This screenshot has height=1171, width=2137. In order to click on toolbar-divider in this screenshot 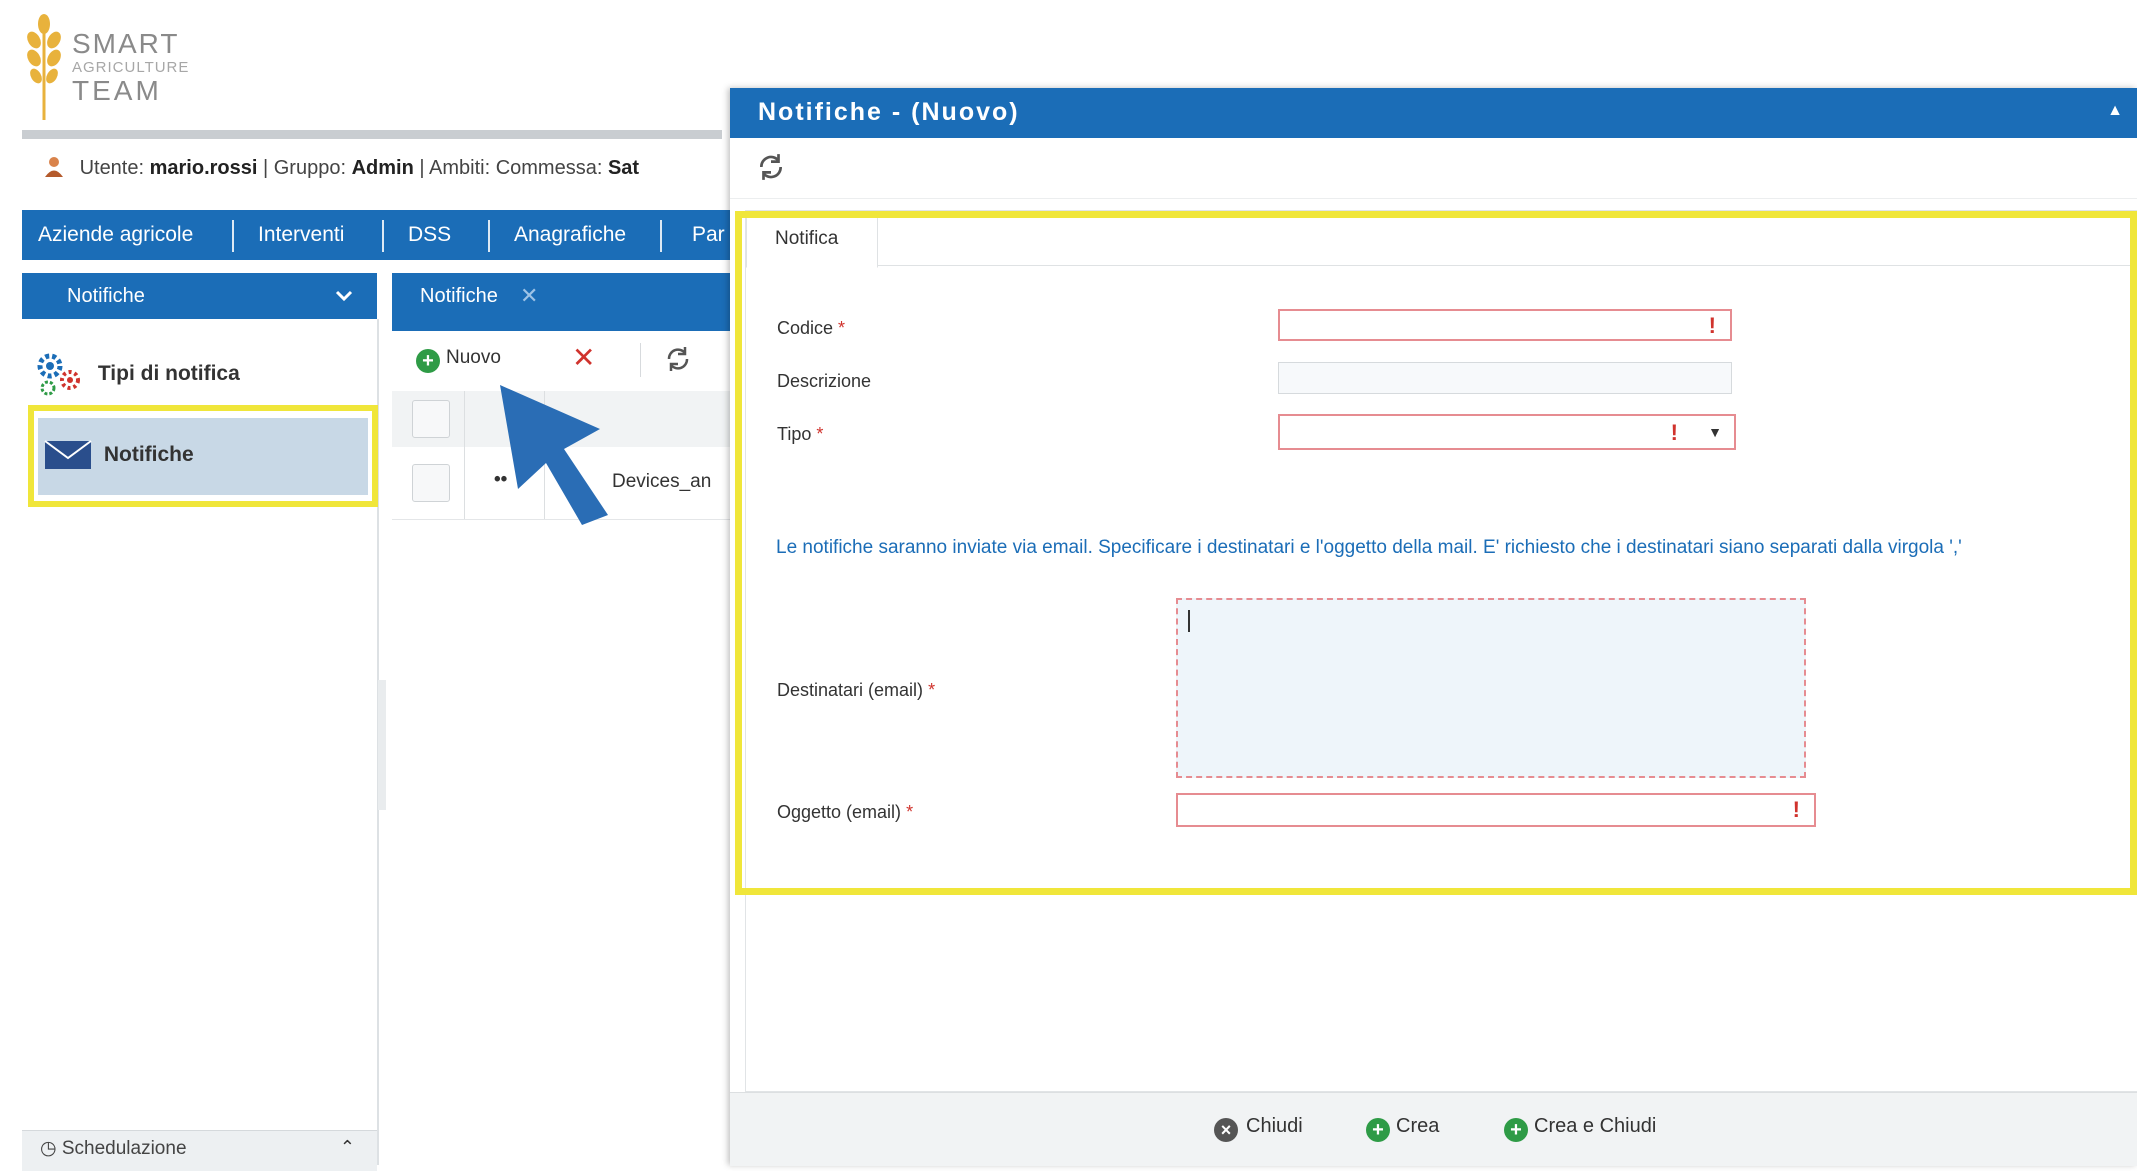, I will do `click(640, 360)`.